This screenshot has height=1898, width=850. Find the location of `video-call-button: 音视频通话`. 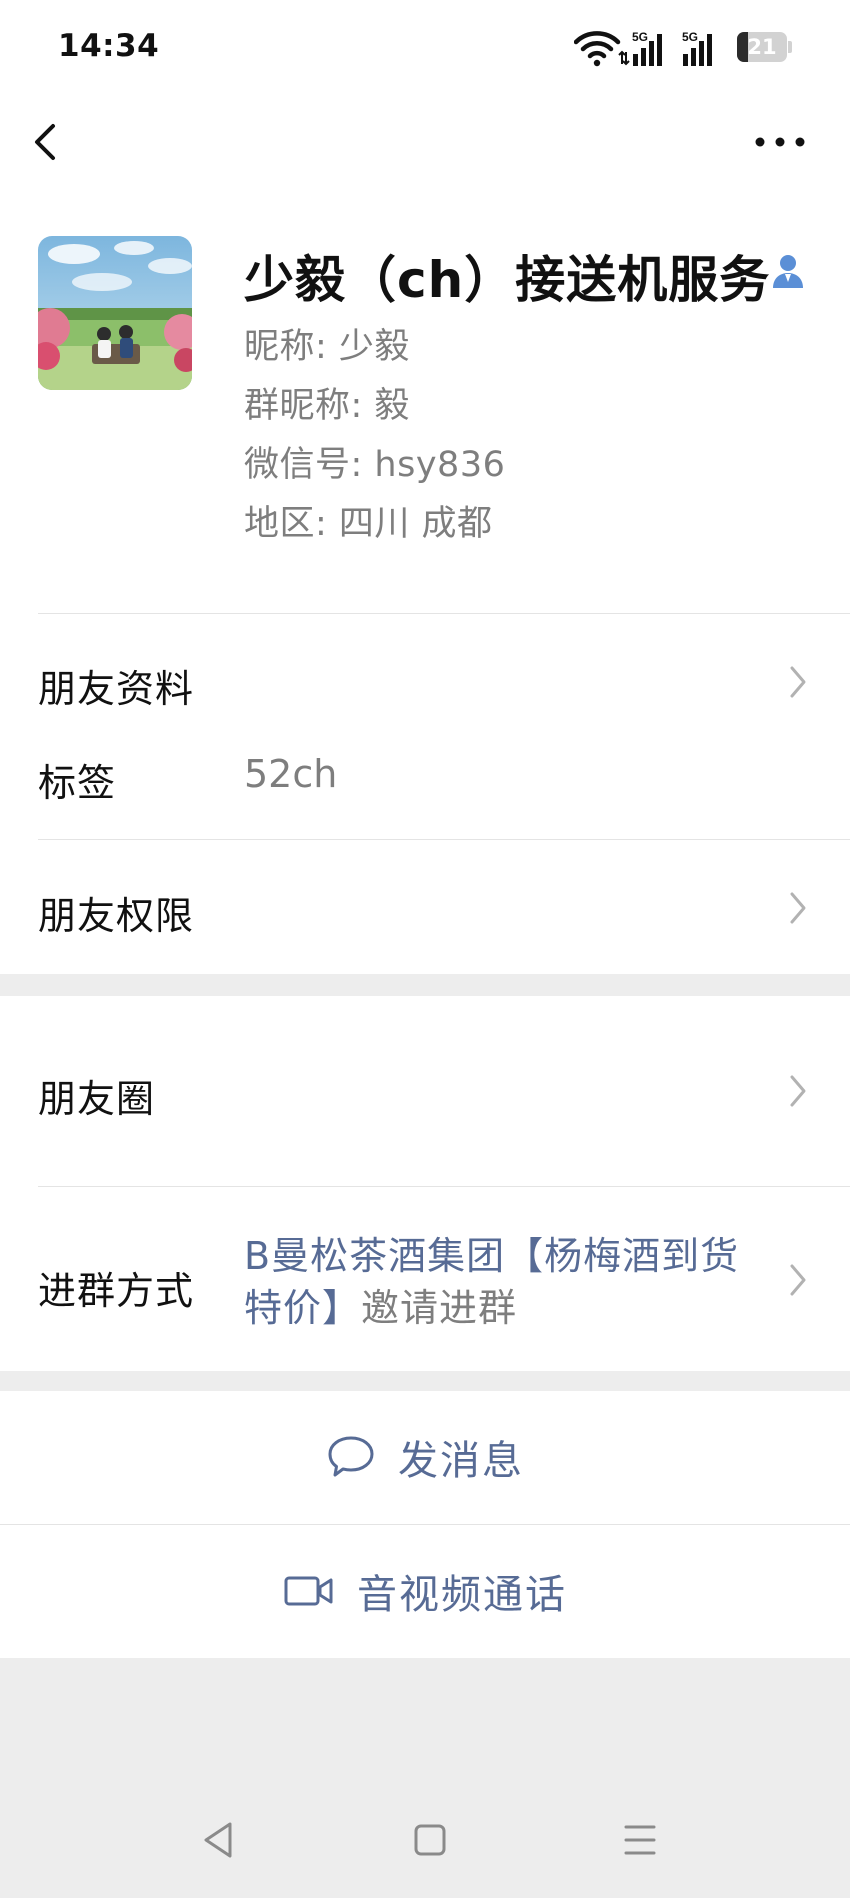

video-call-button: 音视频通话 is located at coordinates (425, 1591).